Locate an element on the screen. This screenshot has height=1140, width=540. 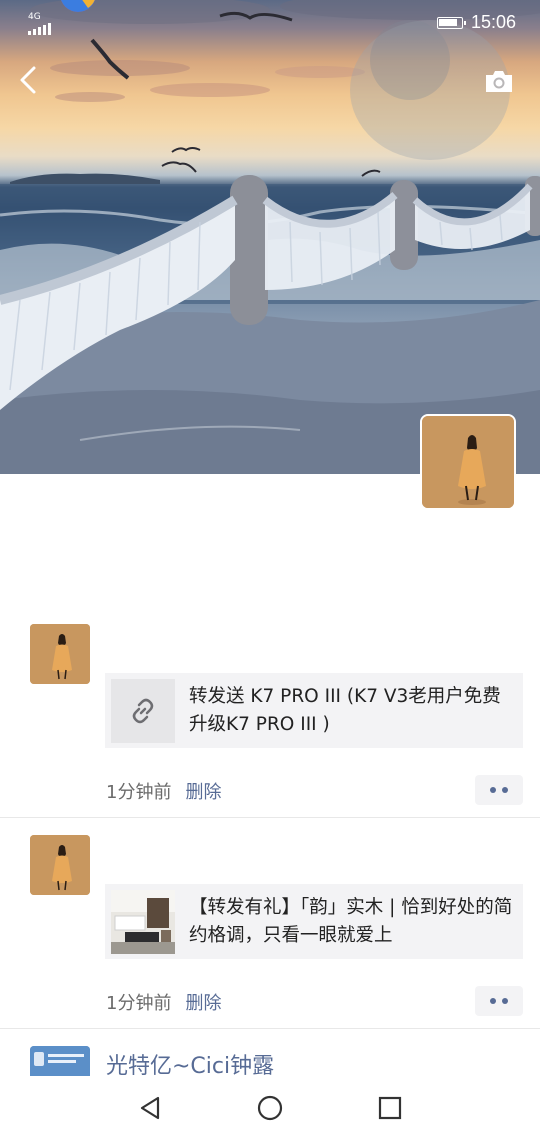
camera-icon is located at coordinates (499, 81).